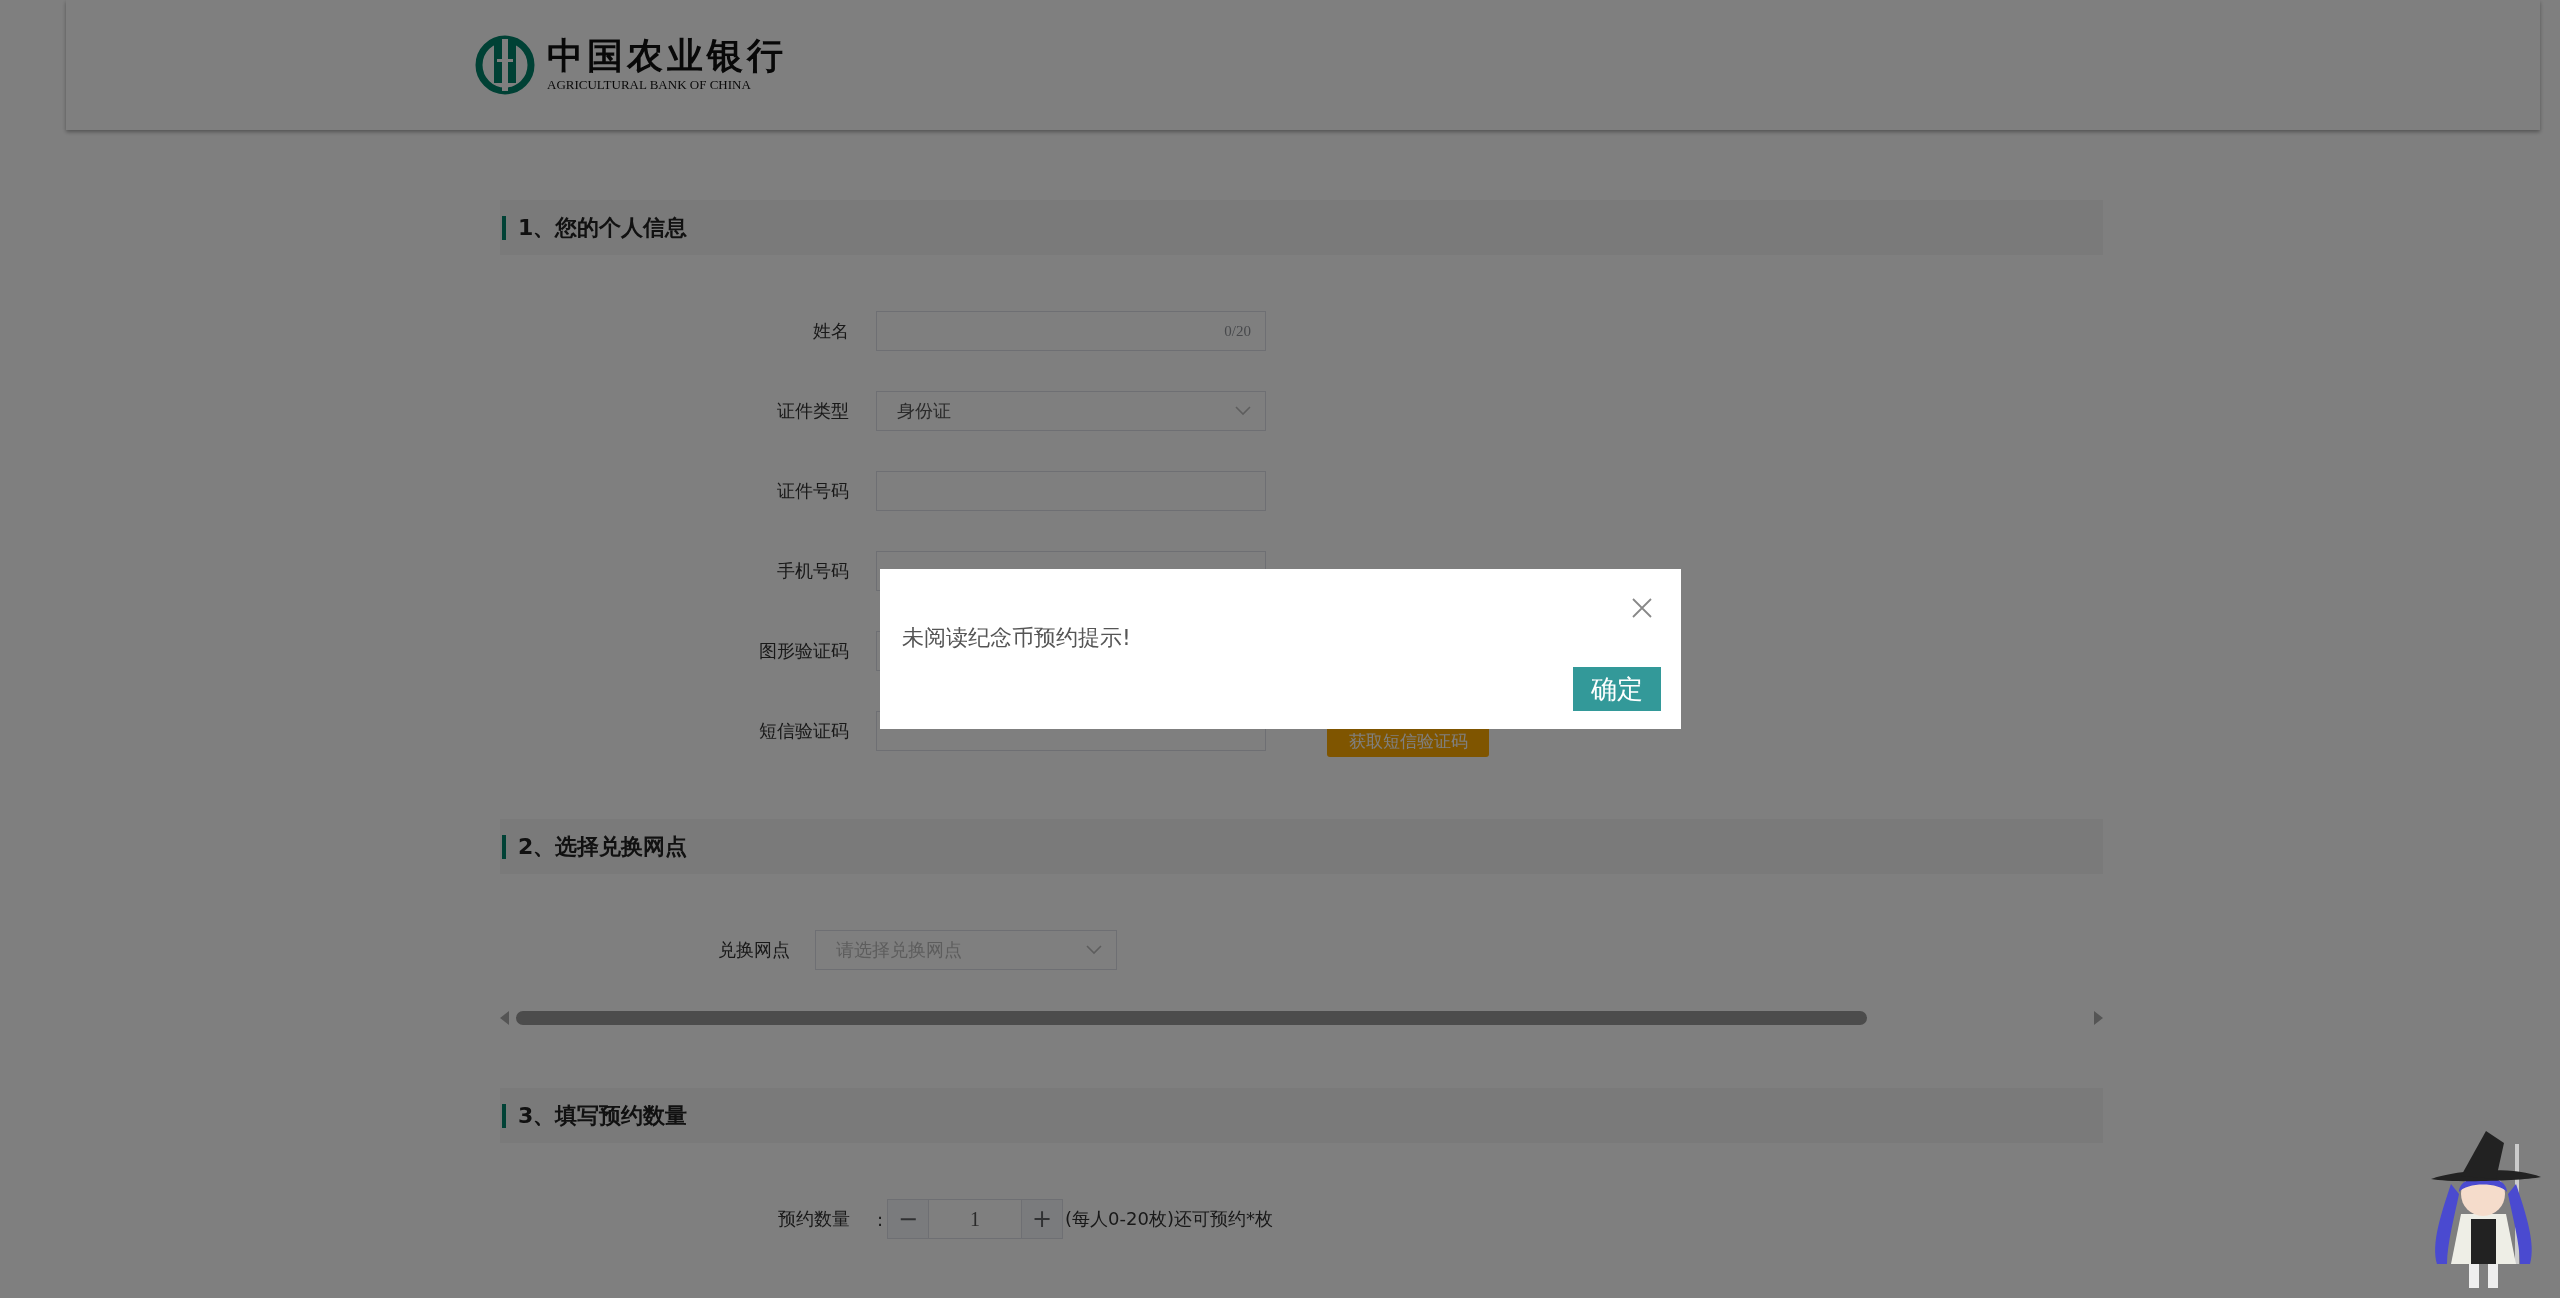 This screenshot has width=2560, height=1298. What do you see at coordinates (753, 950) in the screenshot?
I see `field-label: 兑换网点` at bounding box center [753, 950].